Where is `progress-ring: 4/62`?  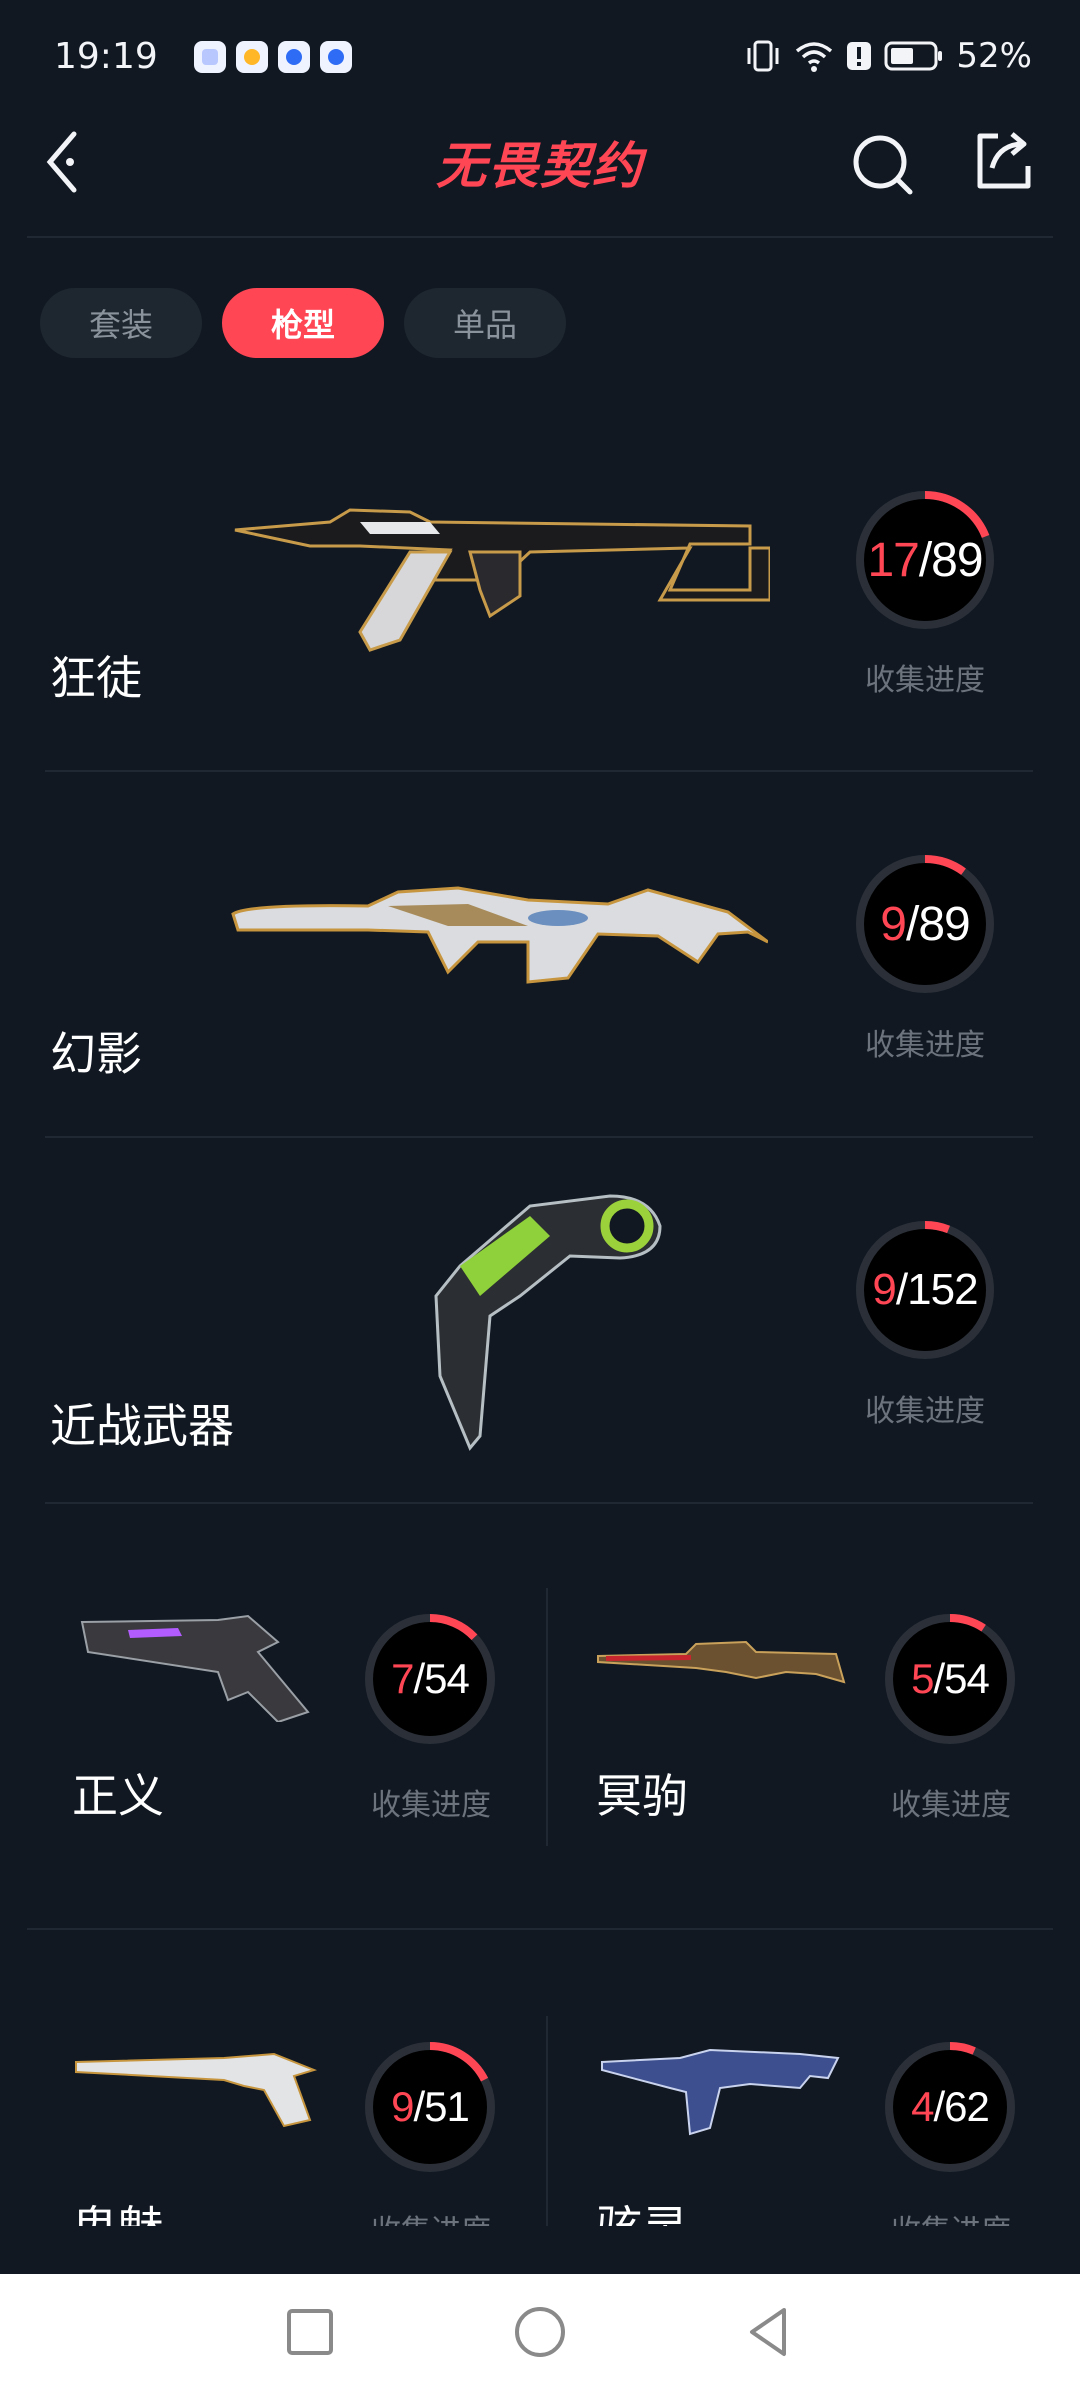 progress-ring: 4/62 is located at coordinates (950, 2107).